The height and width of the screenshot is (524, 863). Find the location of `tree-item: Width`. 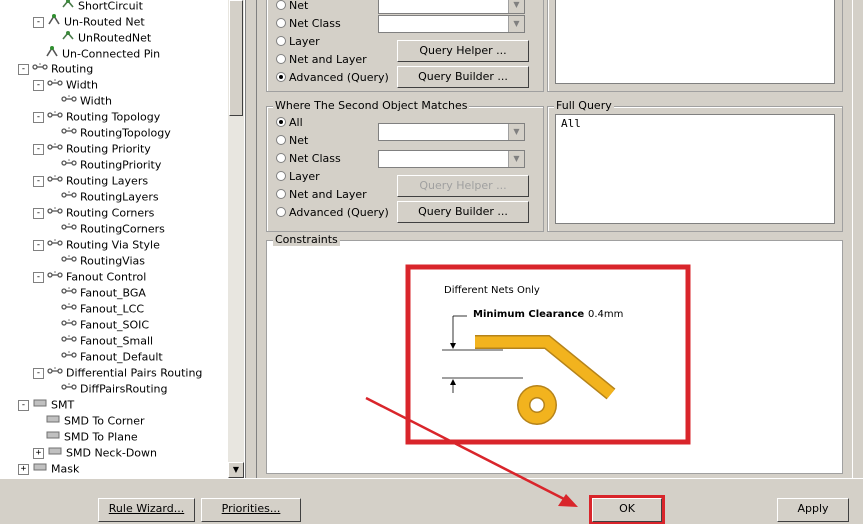

tree-item: Width is located at coordinates (80, 101).